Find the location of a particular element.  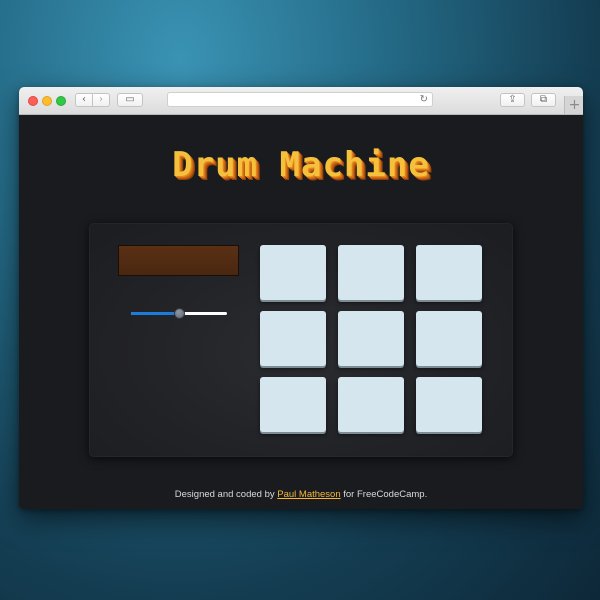

reload-icon: ↻ is located at coordinates (424, 99).